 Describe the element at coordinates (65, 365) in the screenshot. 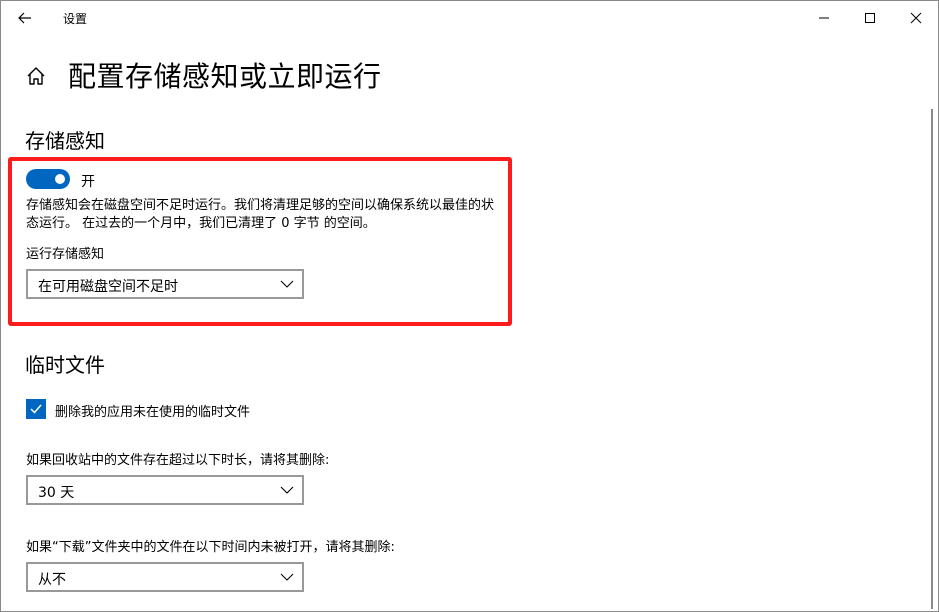

I see `temp-files-heading: 临时文件` at that location.